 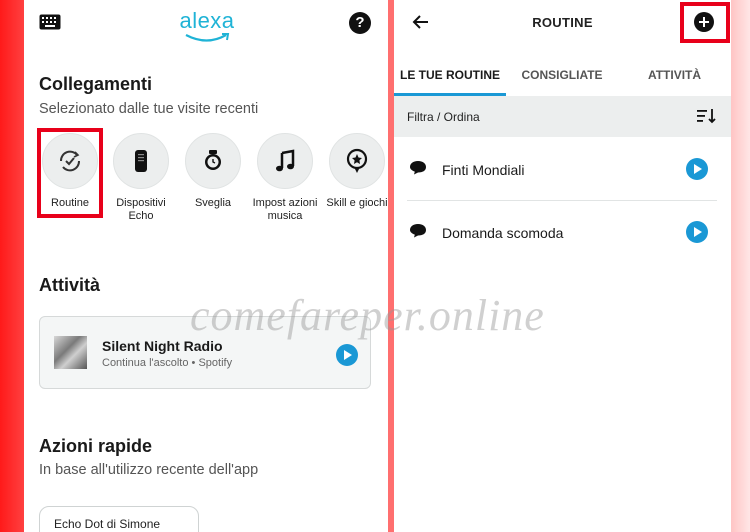 I want to click on shortcut-label: Sveglia, so click(x=213, y=203).